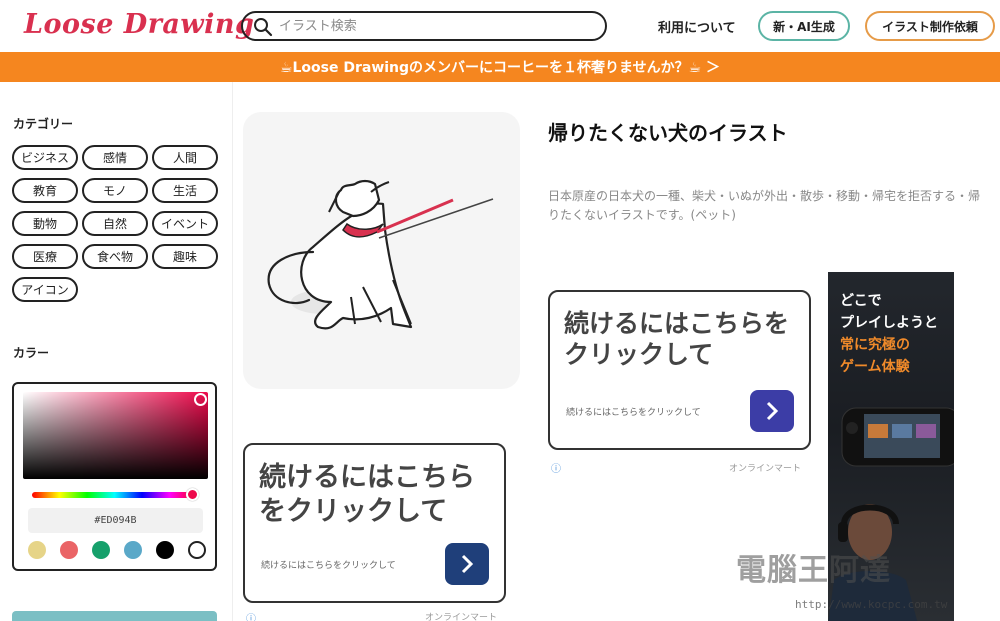 This screenshot has width=1000, height=621. I want to click on swatch-green, so click(101, 550).